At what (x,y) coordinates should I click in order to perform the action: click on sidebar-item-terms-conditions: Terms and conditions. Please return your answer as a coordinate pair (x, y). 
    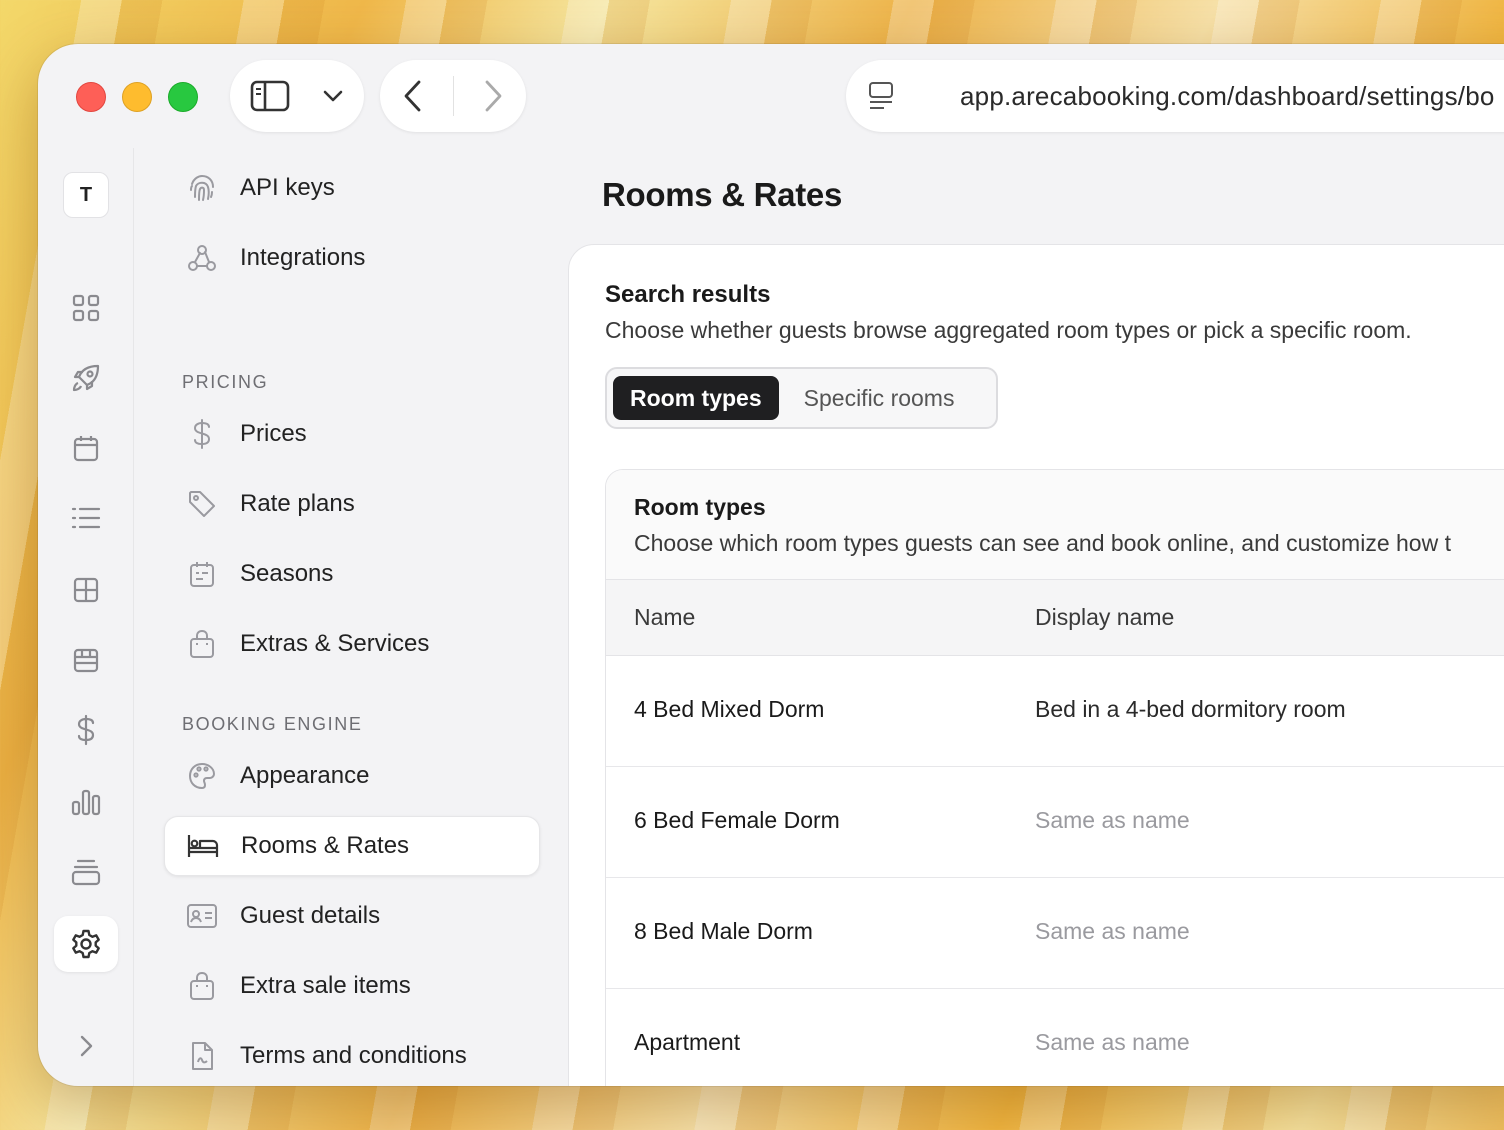
    Looking at the image, I should click on (352, 1056).